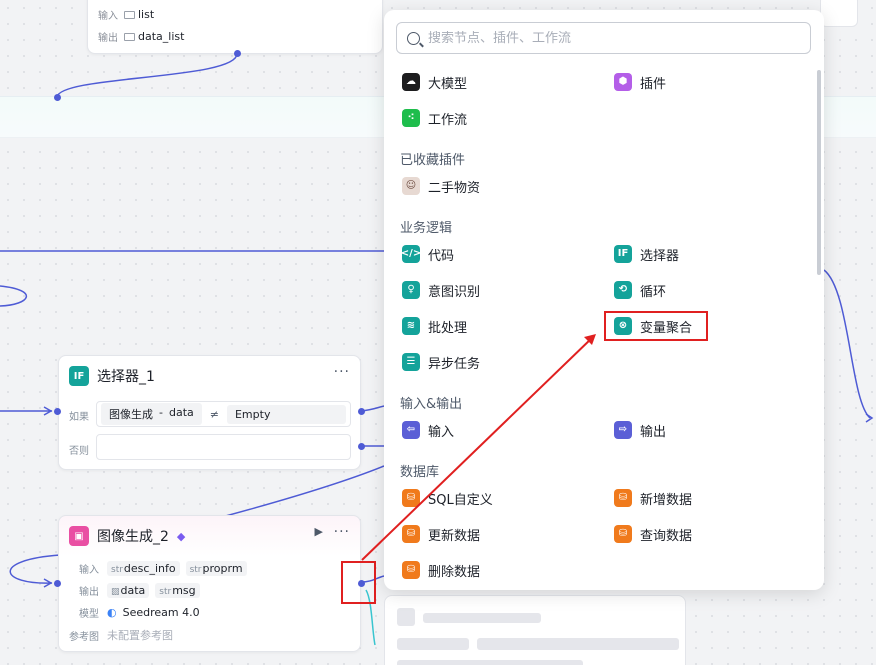  I want to click on item-label: 输入, so click(441, 432).